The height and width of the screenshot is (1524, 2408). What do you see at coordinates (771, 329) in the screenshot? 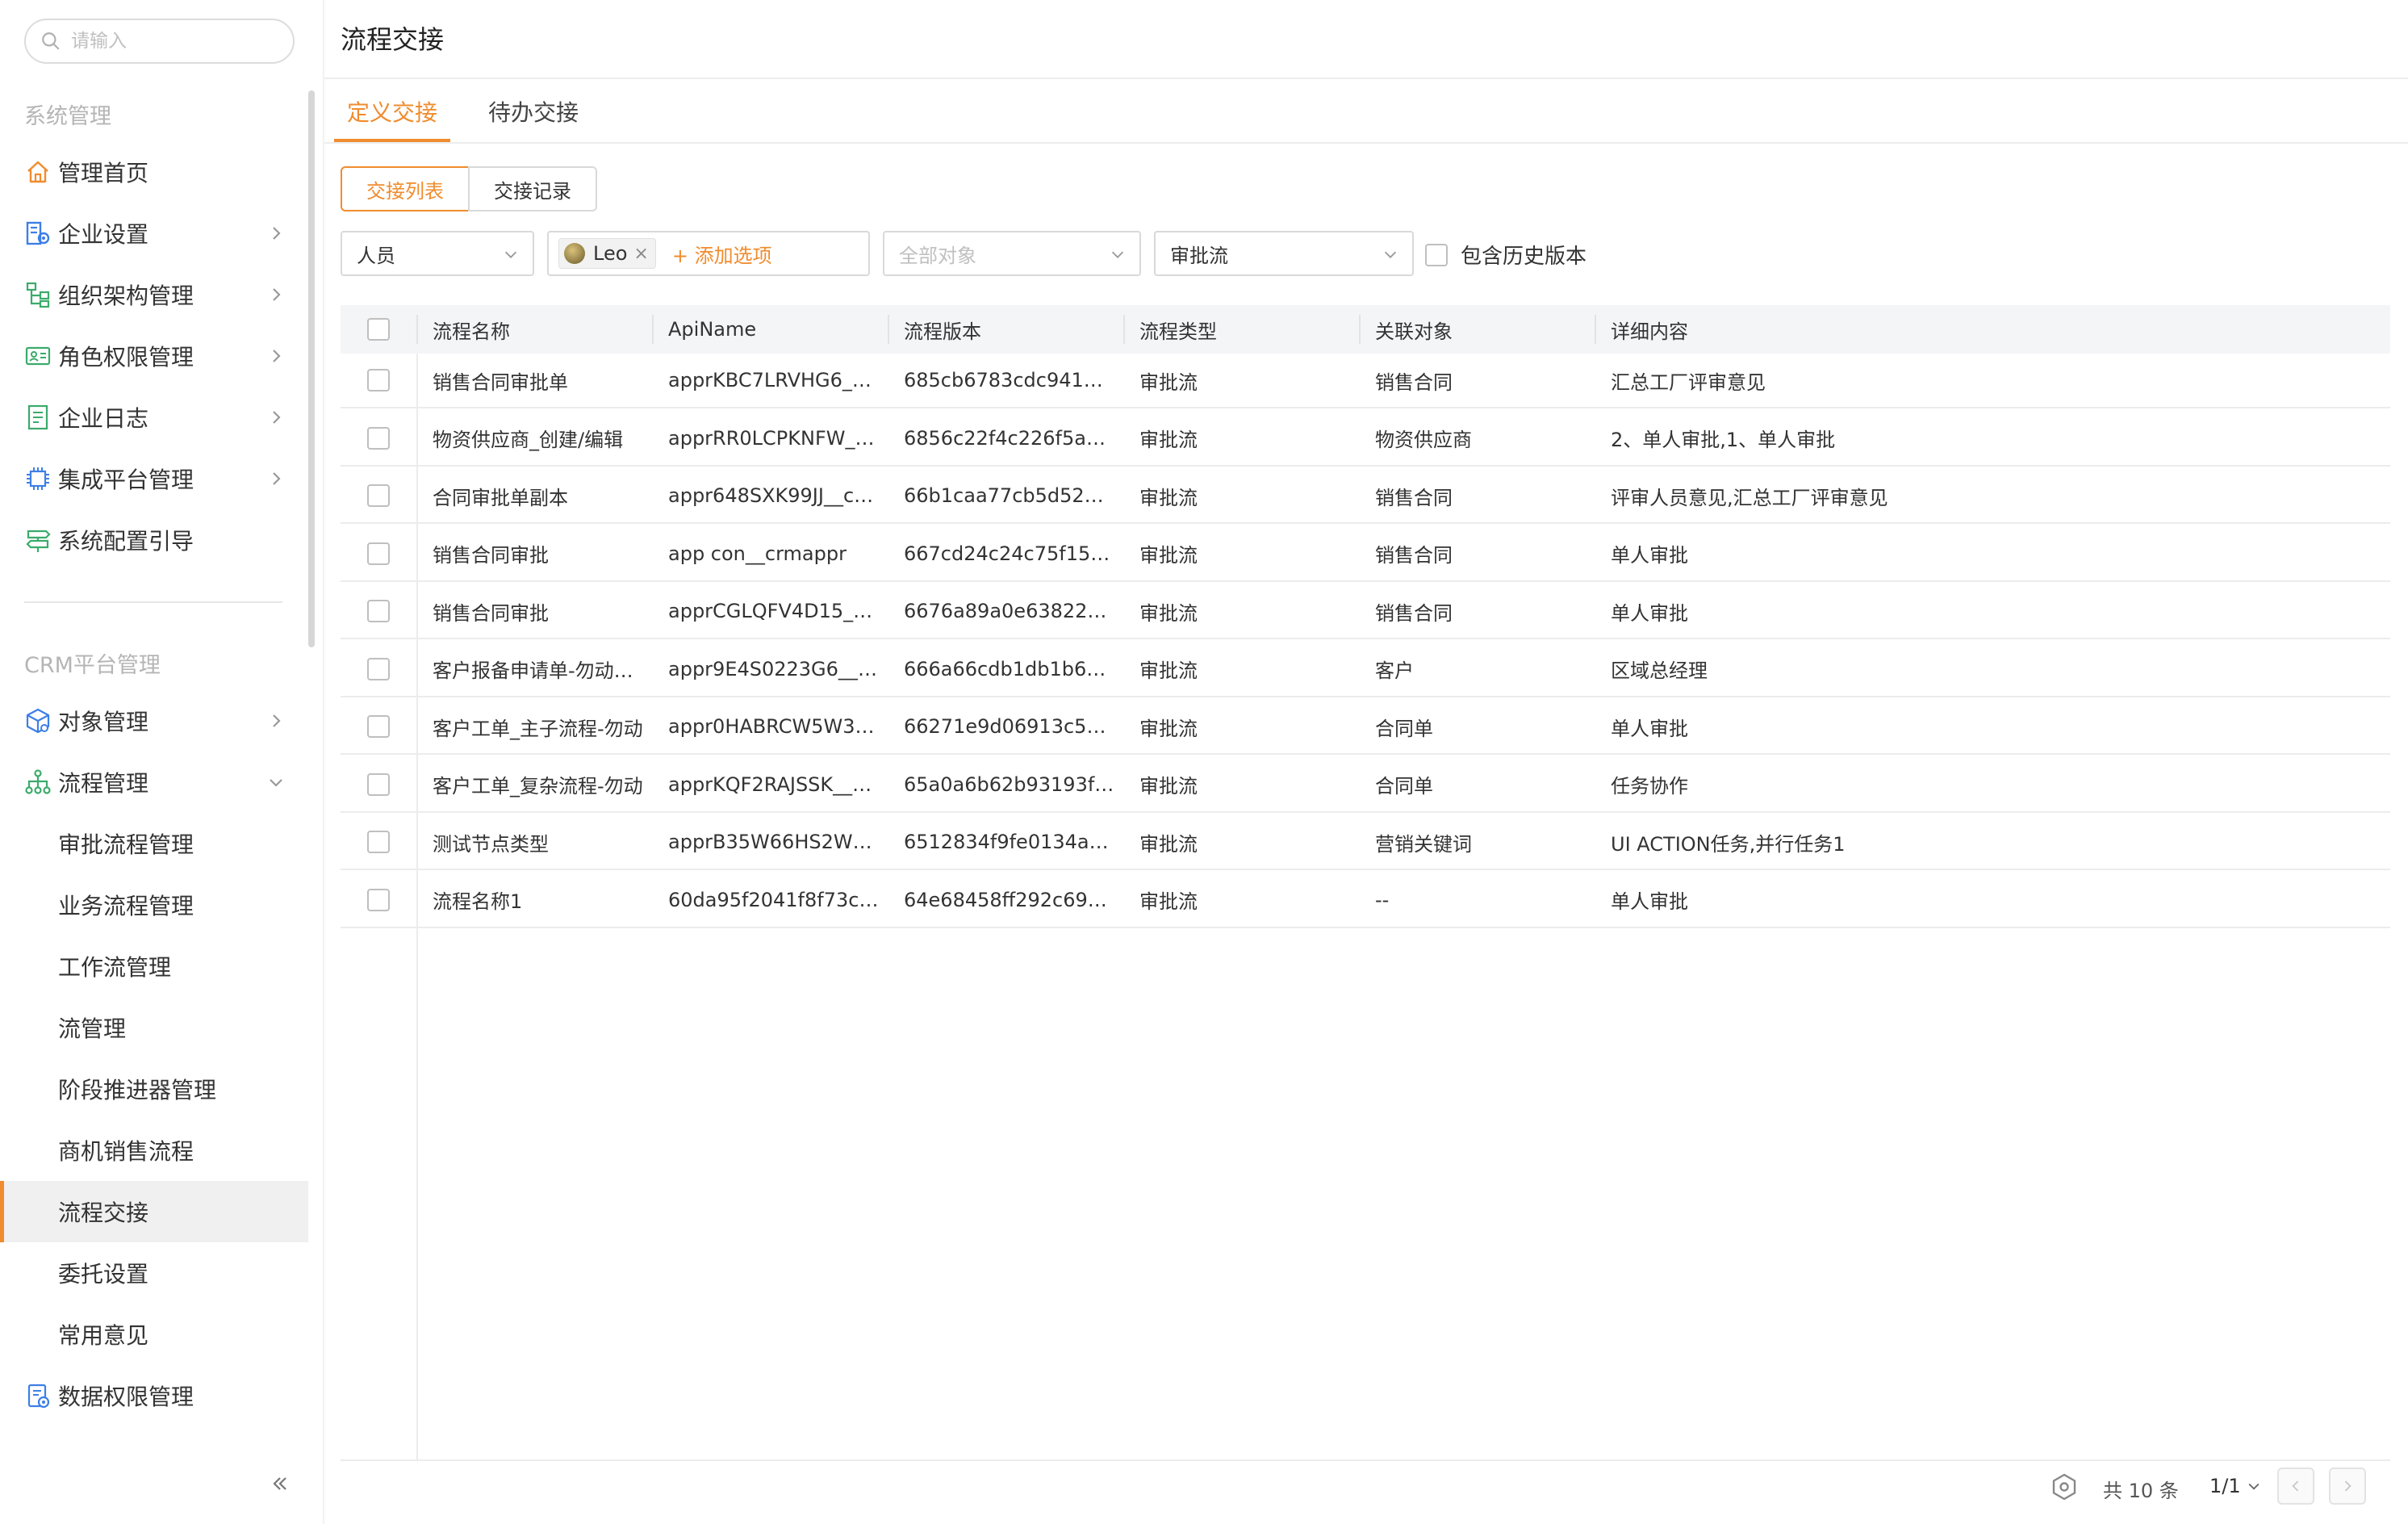
I see `header-api-name: ApiName` at bounding box center [771, 329].